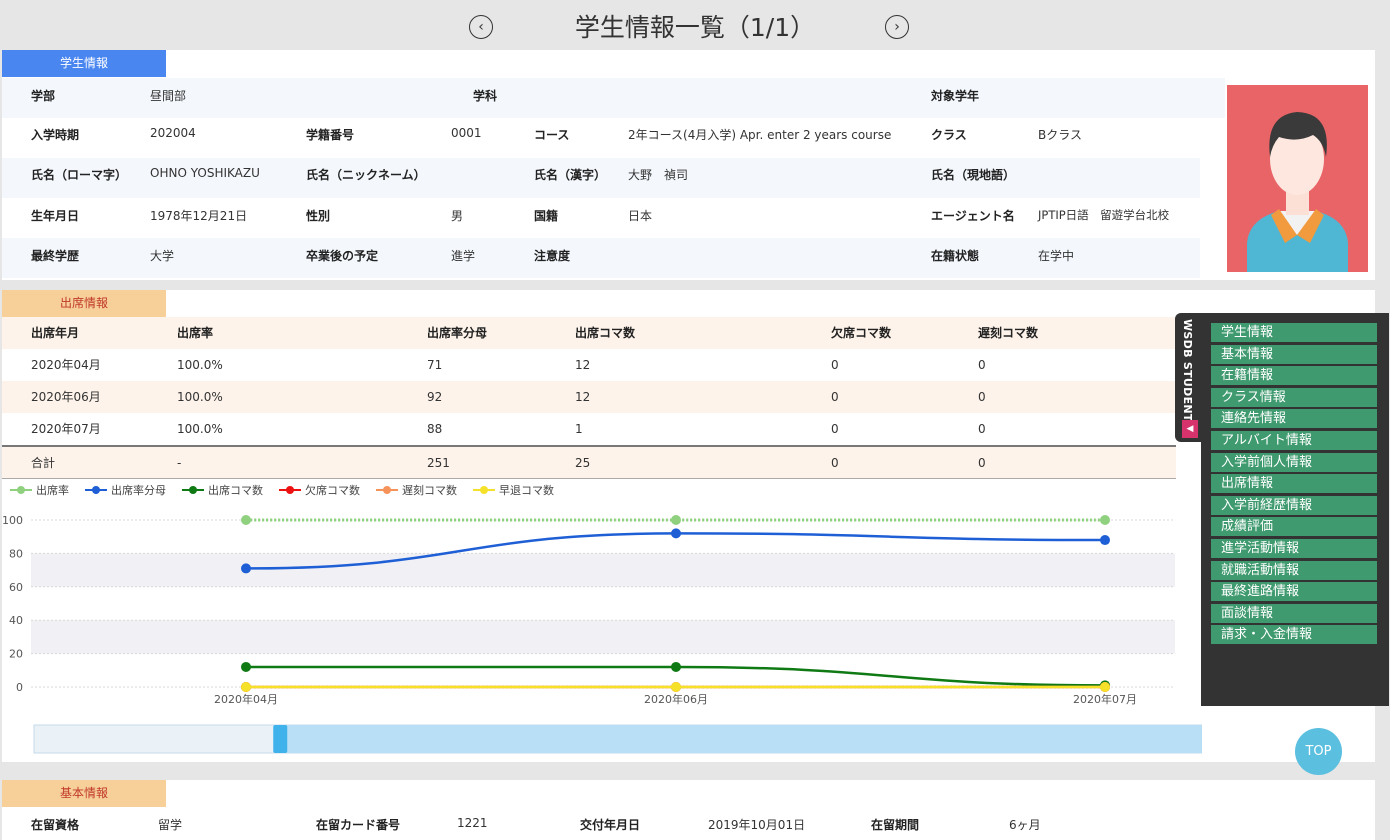  I want to click on avatar, so click(1297, 178).